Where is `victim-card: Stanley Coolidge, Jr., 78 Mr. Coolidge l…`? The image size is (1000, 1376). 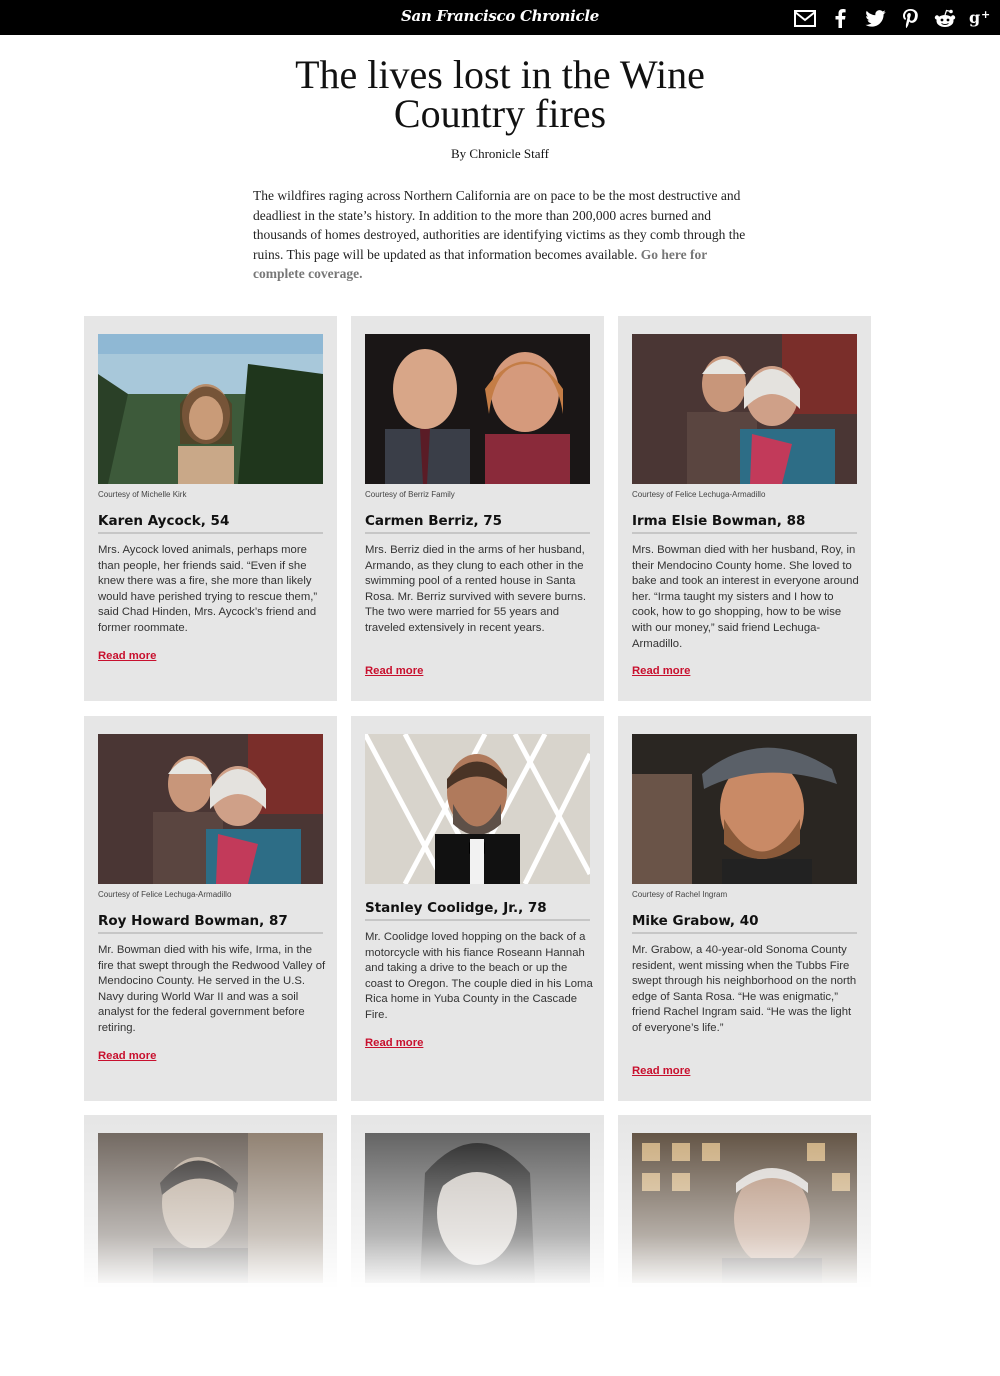 victim-card: Stanley Coolidge, Jr., 78 Mr. Coolidge l… is located at coordinates (477, 908).